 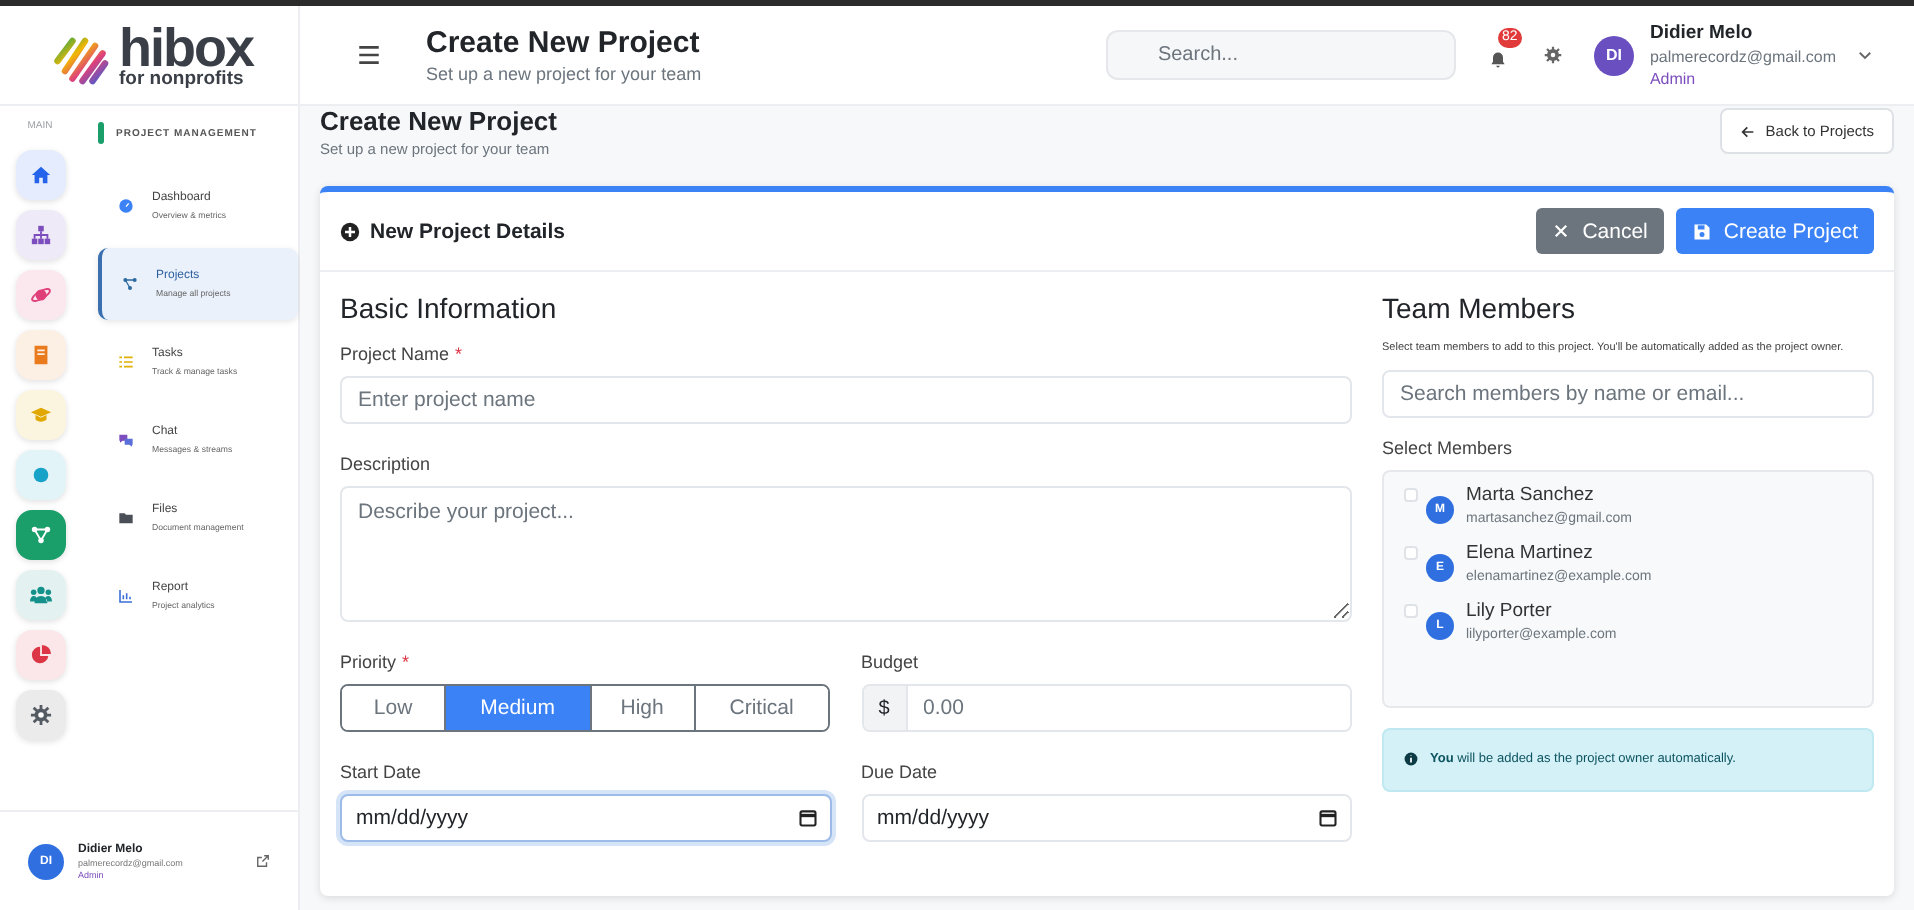 What do you see at coordinates (585, 818) in the screenshot?
I see `date-field: mm/dd/yyyy` at bounding box center [585, 818].